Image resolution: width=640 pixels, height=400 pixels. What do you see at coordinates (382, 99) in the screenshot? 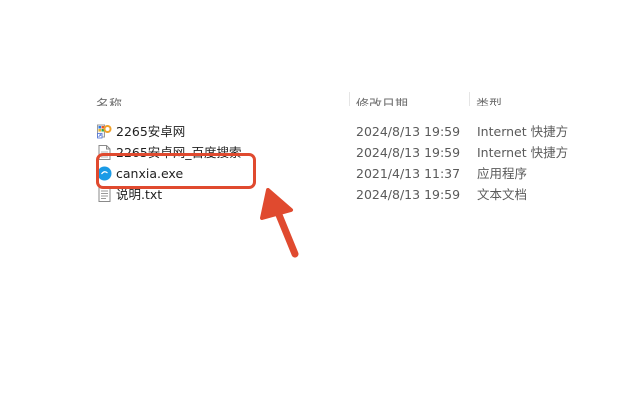
I see `column-header-date: 修改日期` at bounding box center [382, 99].